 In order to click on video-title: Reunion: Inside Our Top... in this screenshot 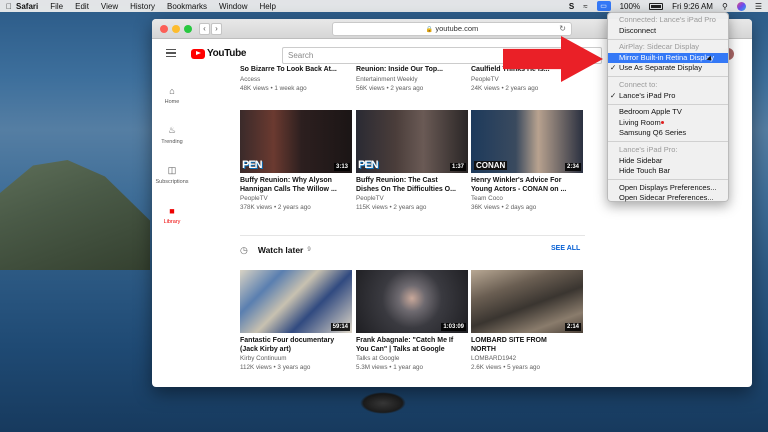, I will do `click(412, 70)`.